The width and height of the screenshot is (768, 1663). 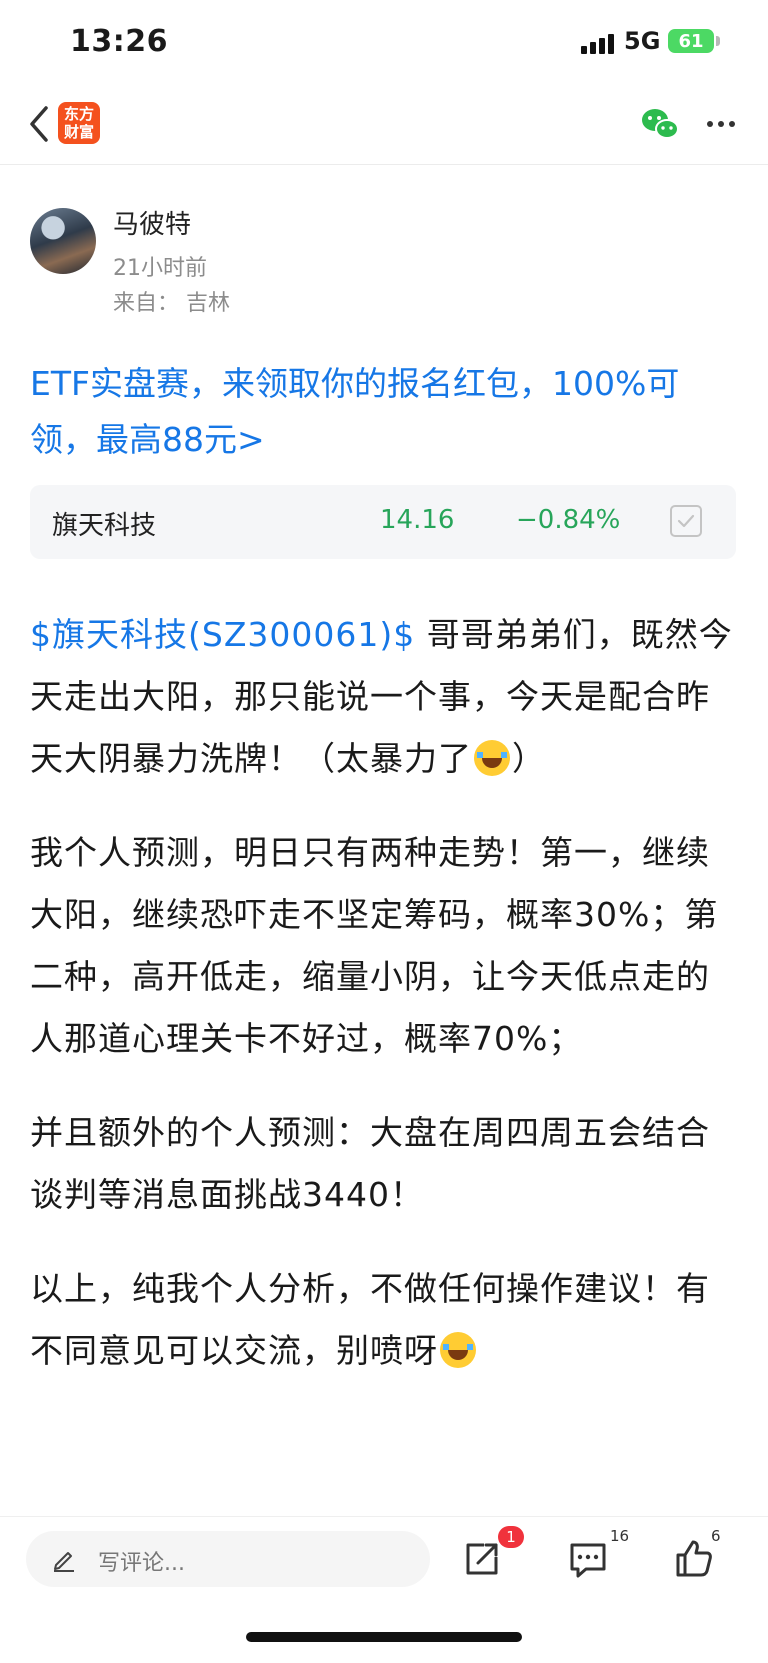 I want to click on laughing-tears-emoji-icon, so click(x=492, y=758).